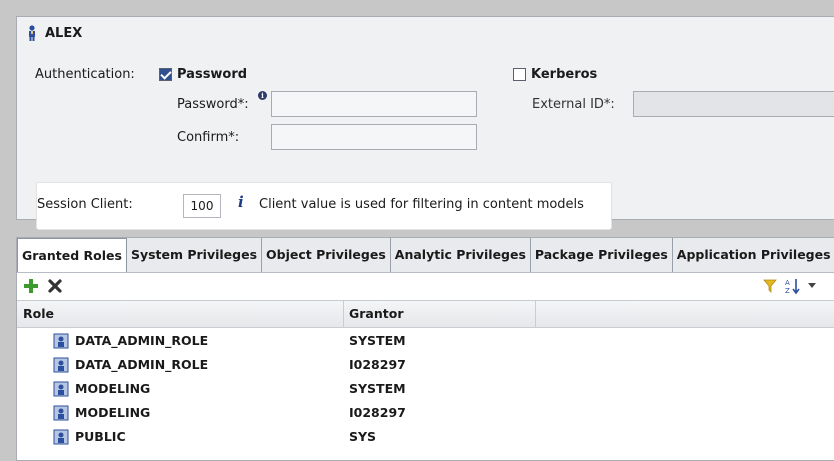 The height and width of the screenshot is (461, 834). What do you see at coordinates (602, 255) in the screenshot?
I see `tab-package-privileges: Package Privileges` at bounding box center [602, 255].